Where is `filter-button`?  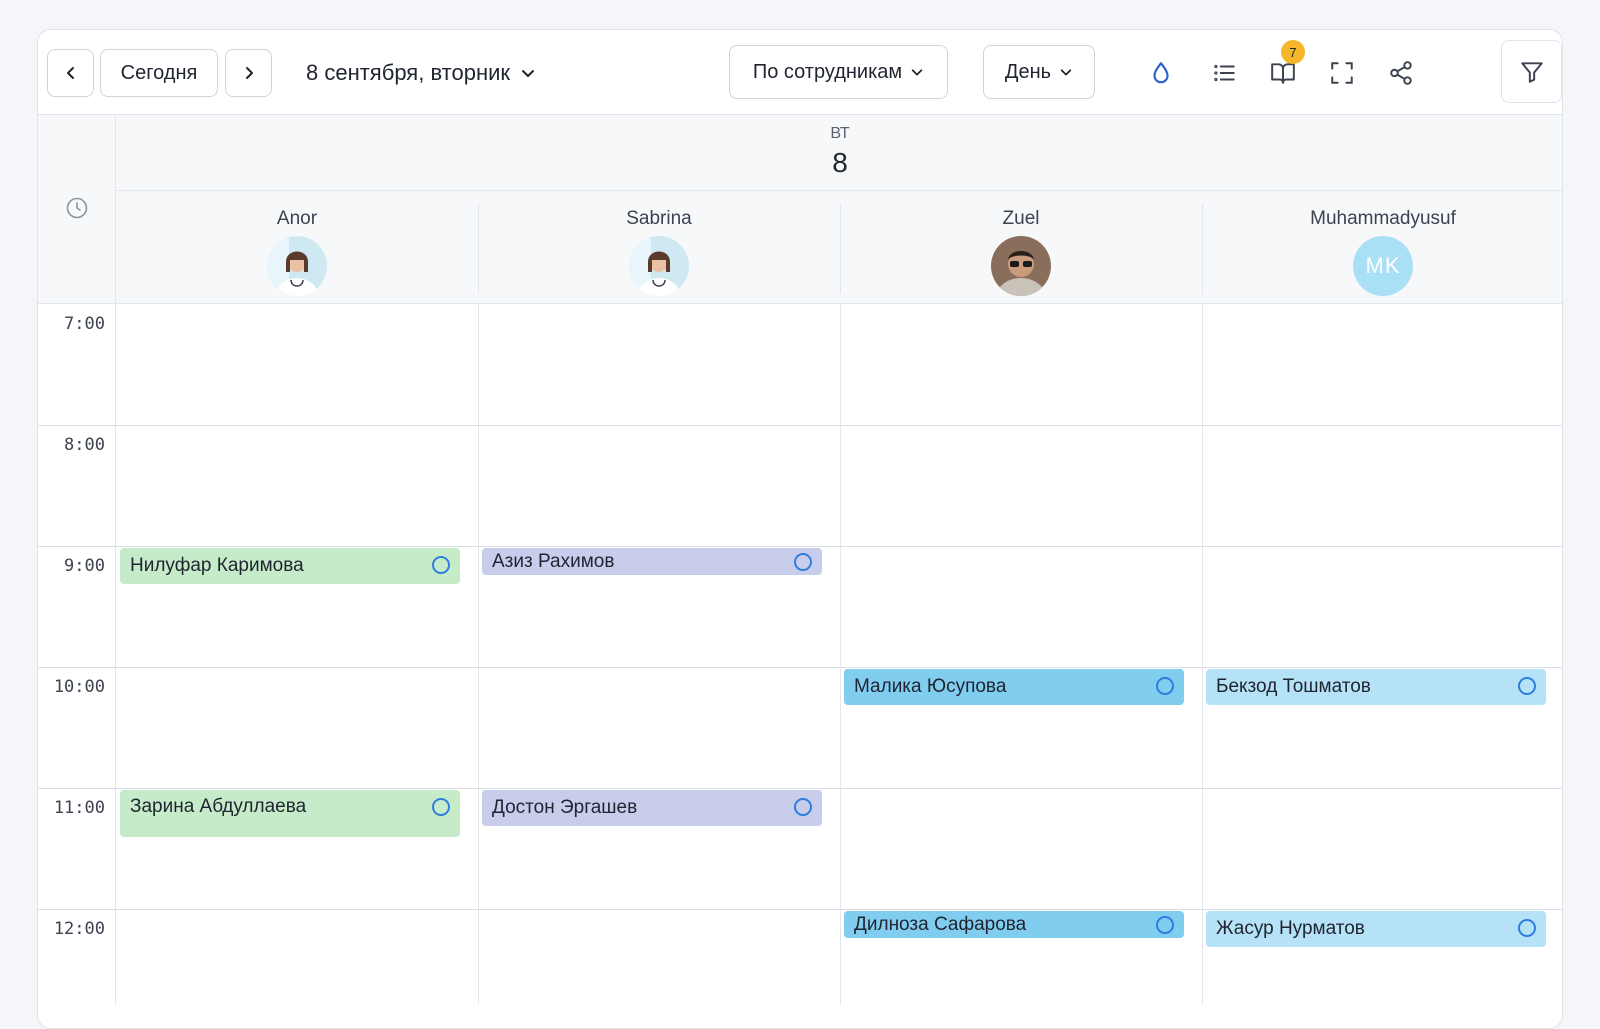 filter-button is located at coordinates (1531, 71).